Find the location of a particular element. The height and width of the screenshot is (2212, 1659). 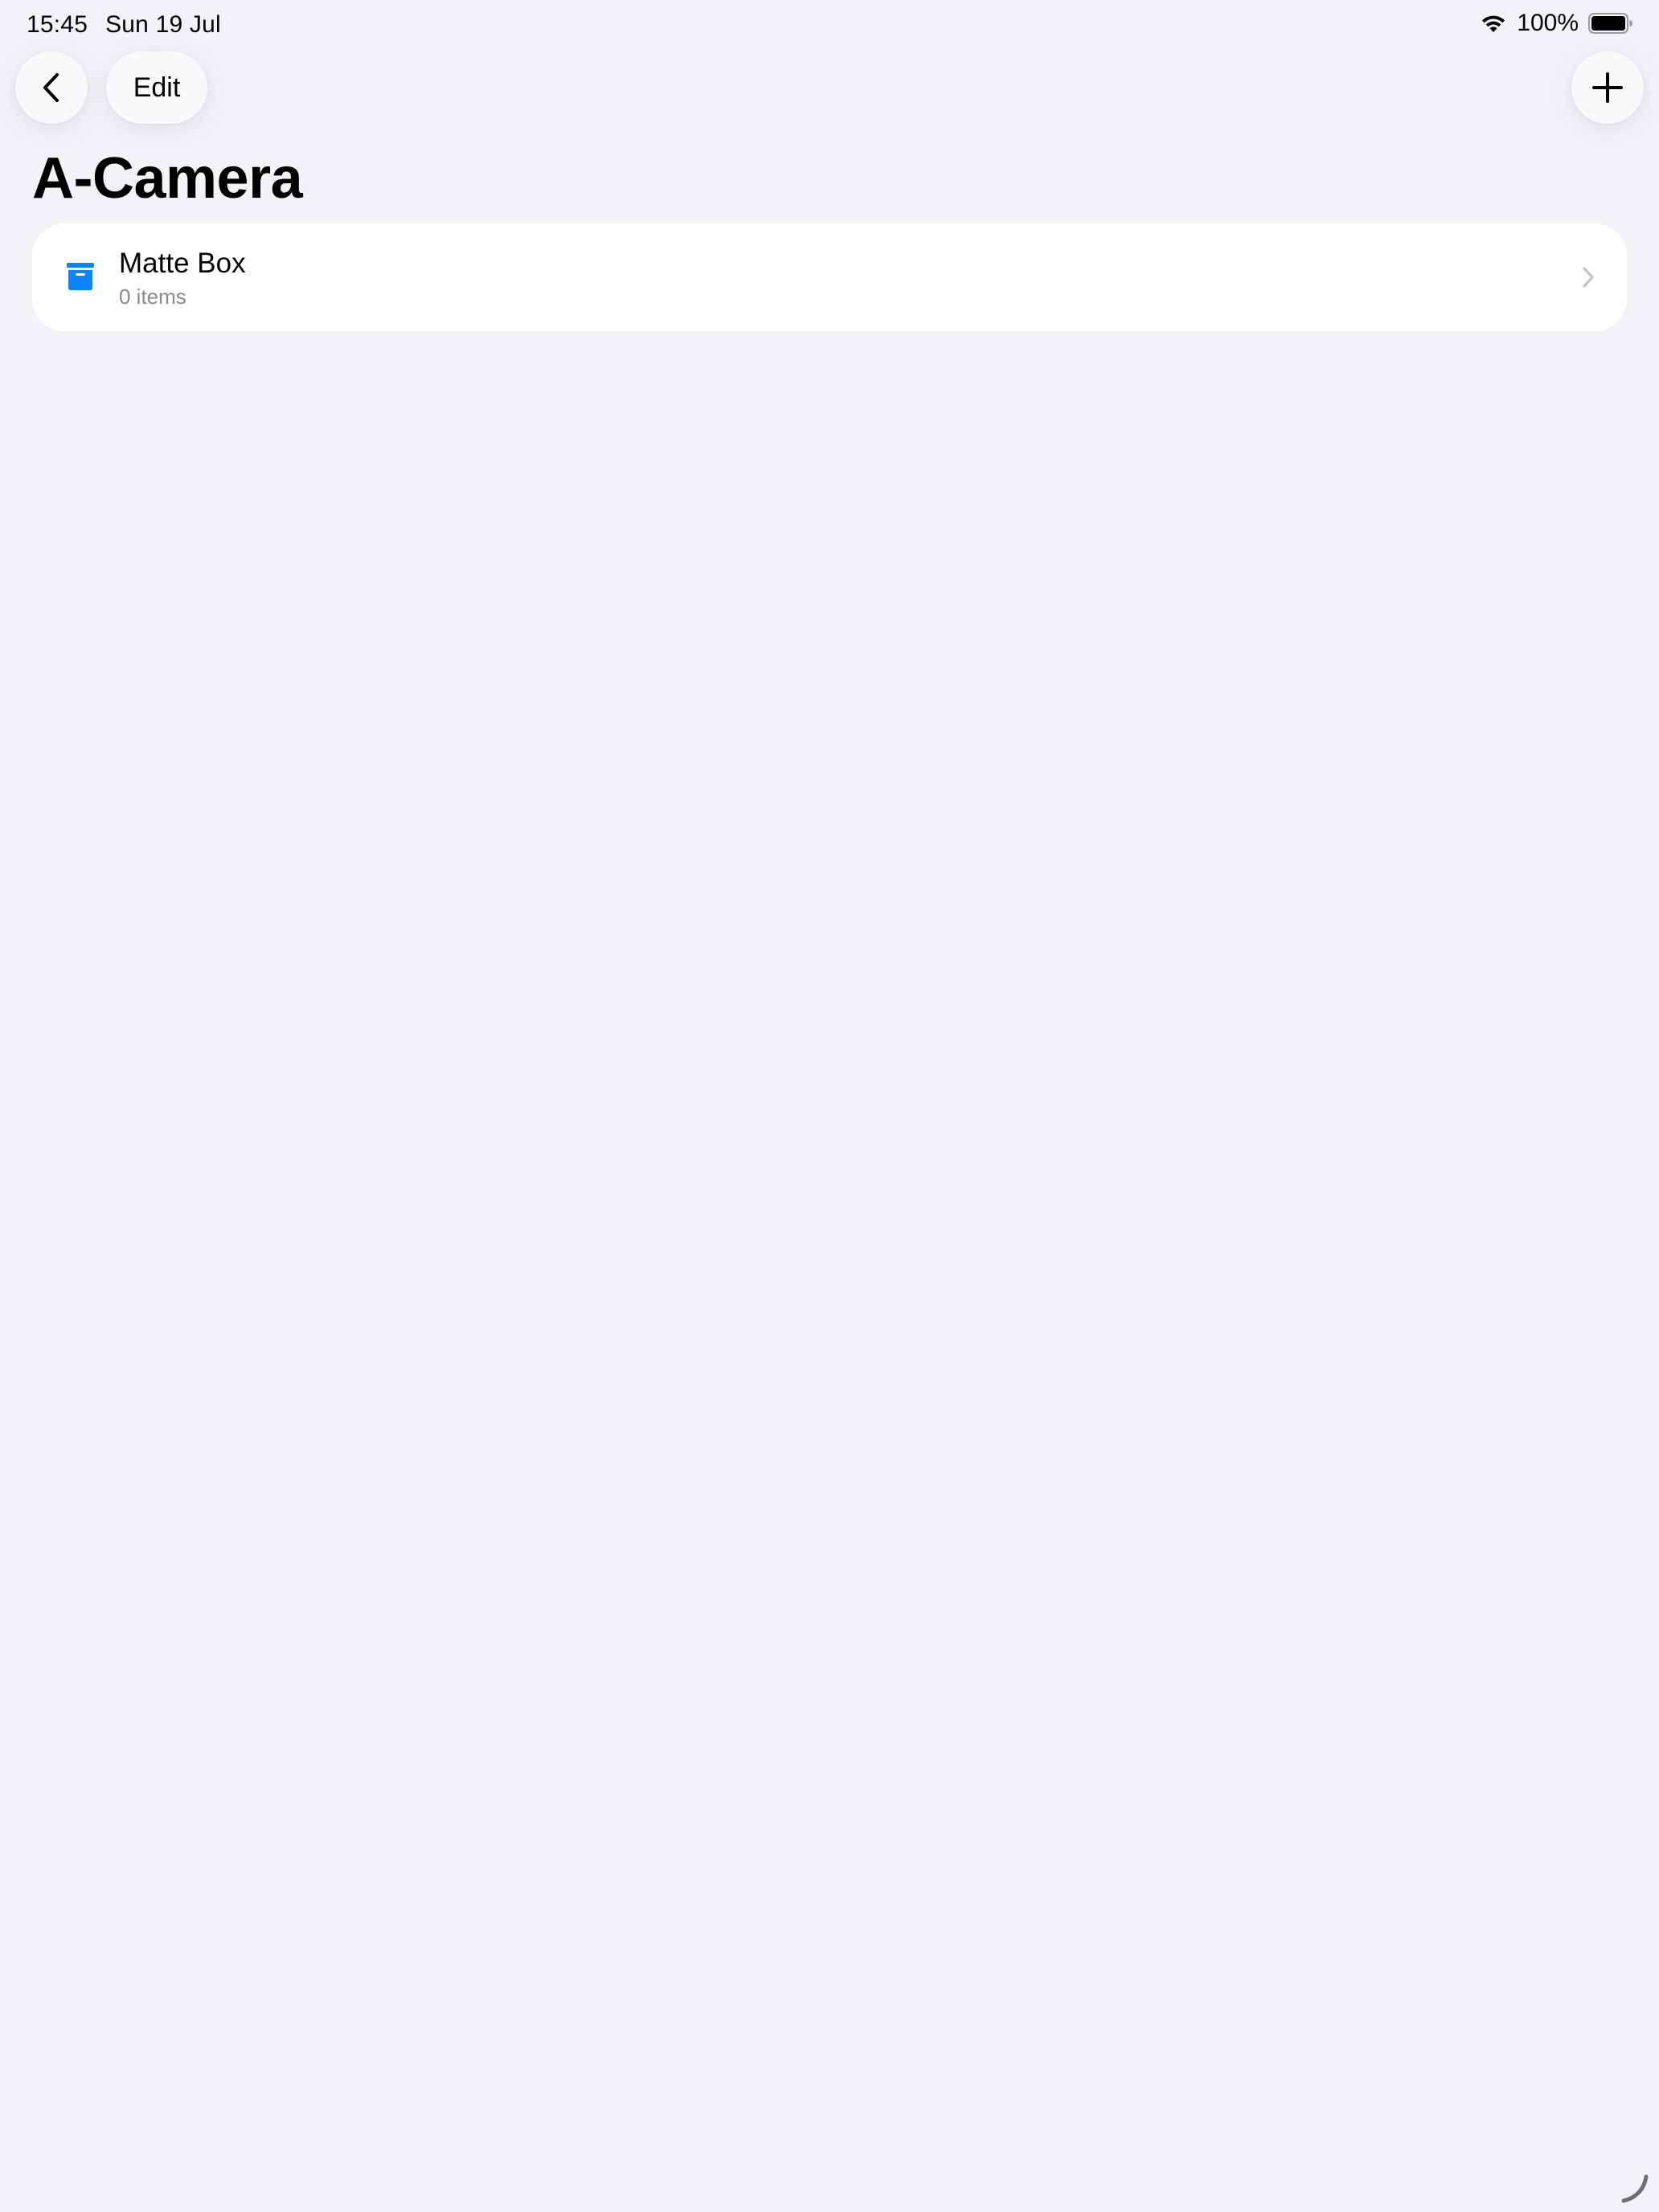

corner-resize-indicator is located at coordinates (1635, 2188).